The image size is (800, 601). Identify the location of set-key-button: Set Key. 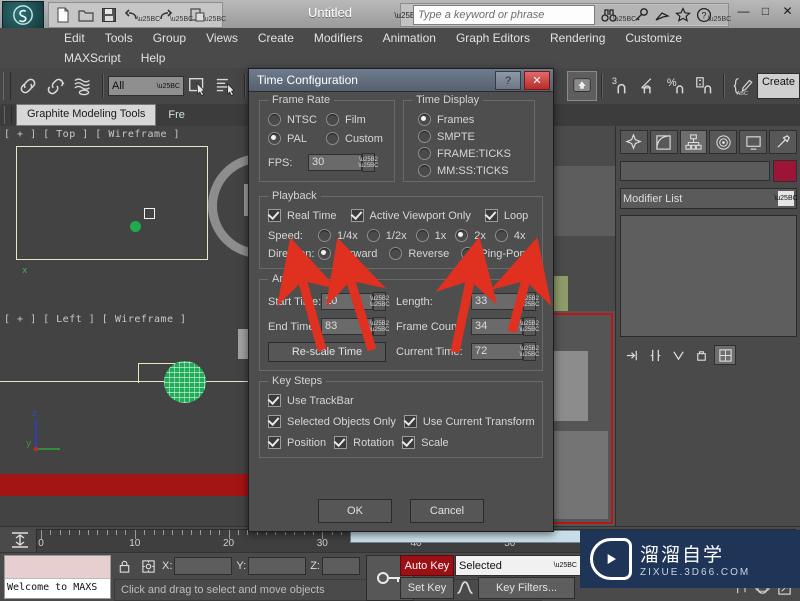
(427, 588).